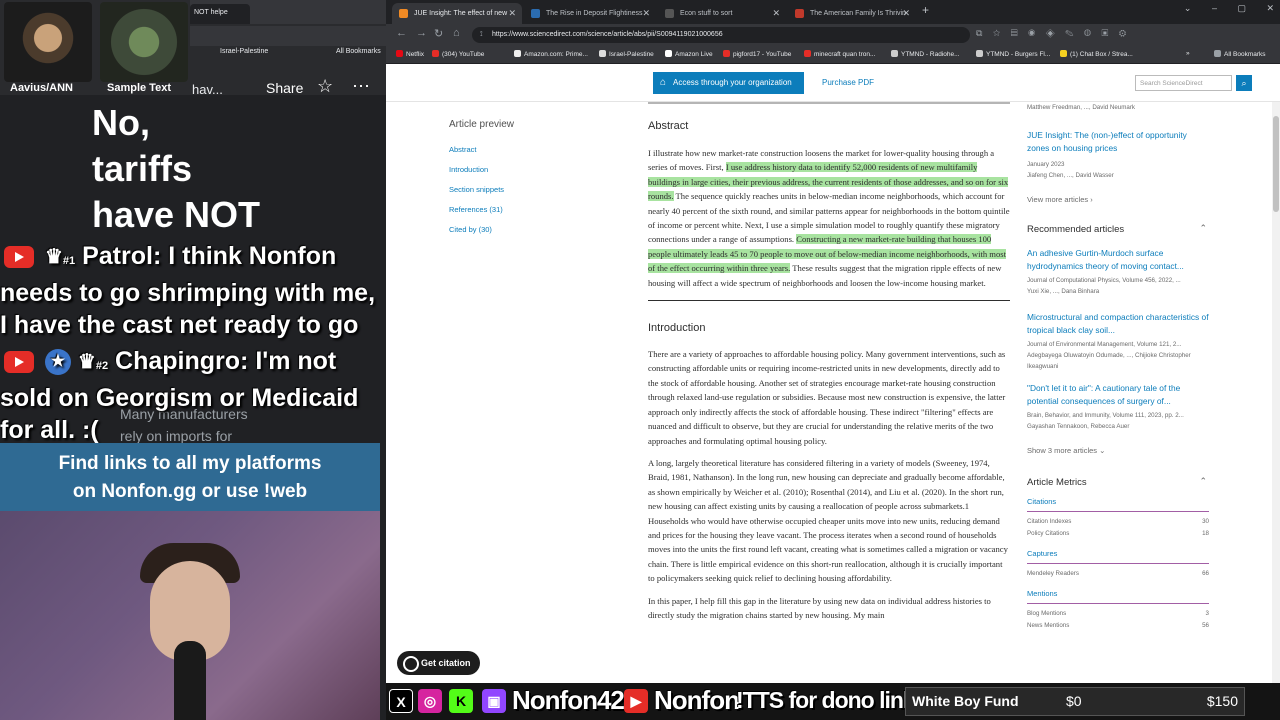  I want to click on back-icon: ←, so click(401, 33).